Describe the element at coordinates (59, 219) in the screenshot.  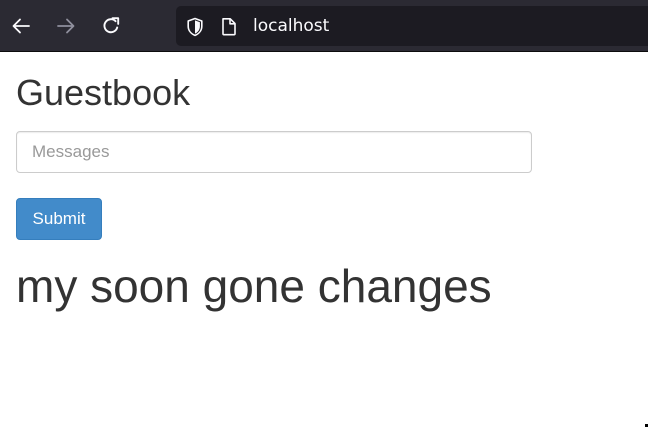
I see `submit-button: Submit` at that location.